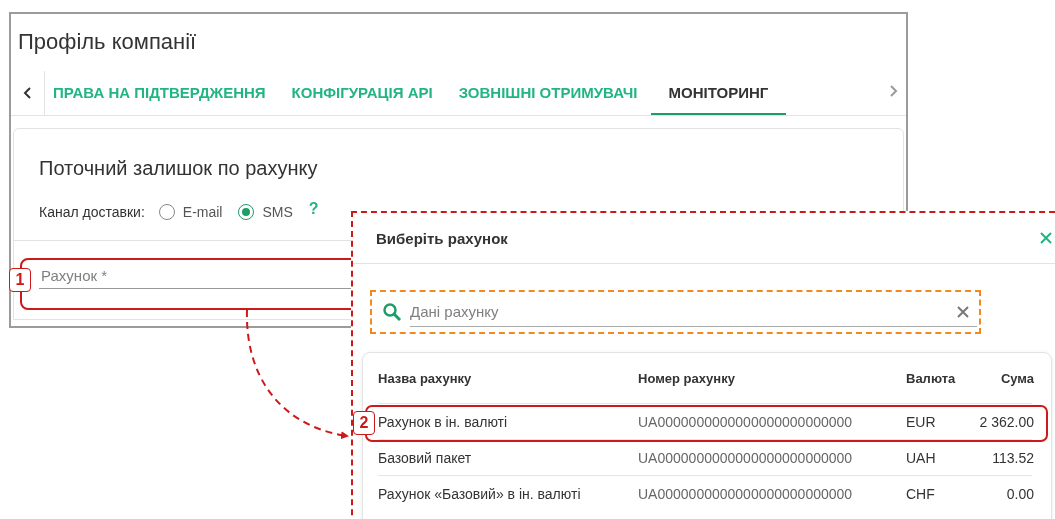  What do you see at coordinates (392, 312) in the screenshot?
I see `search-icon` at bounding box center [392, 312].